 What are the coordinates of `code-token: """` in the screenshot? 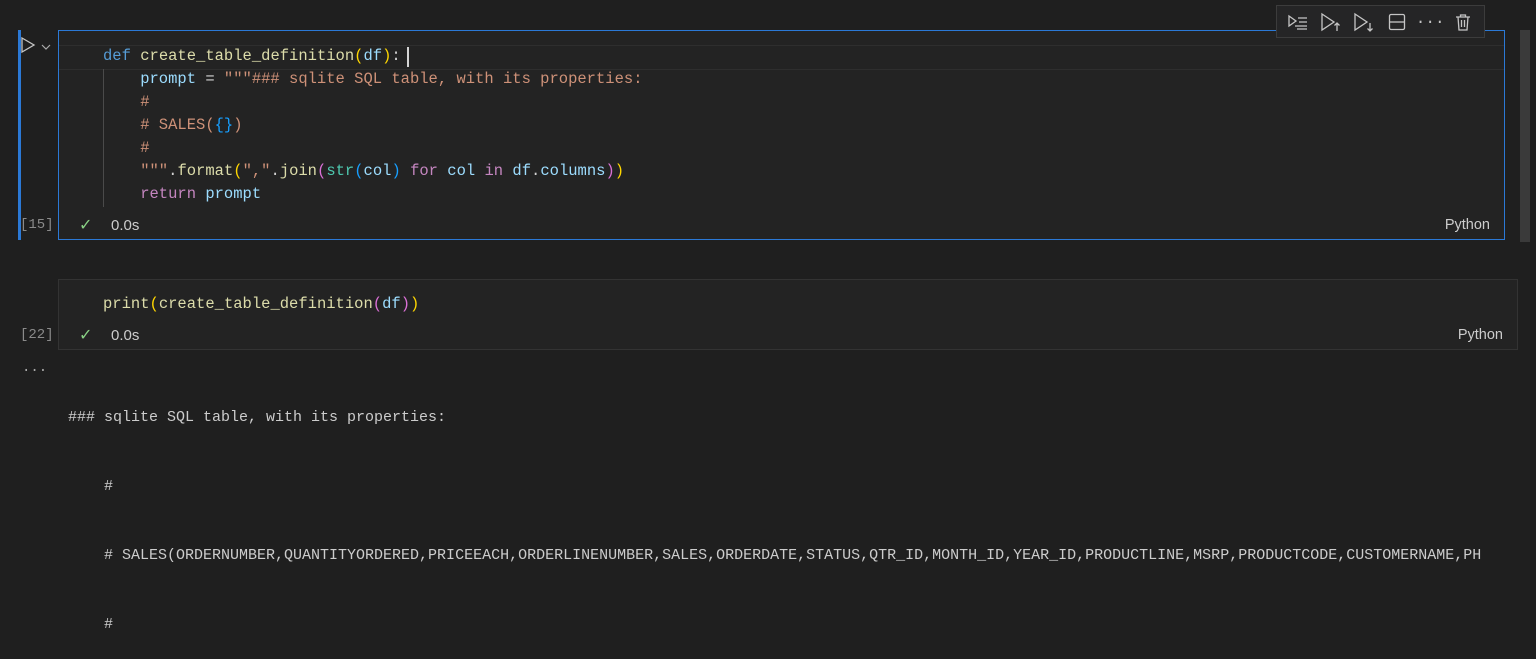 It's located at (136, 171).